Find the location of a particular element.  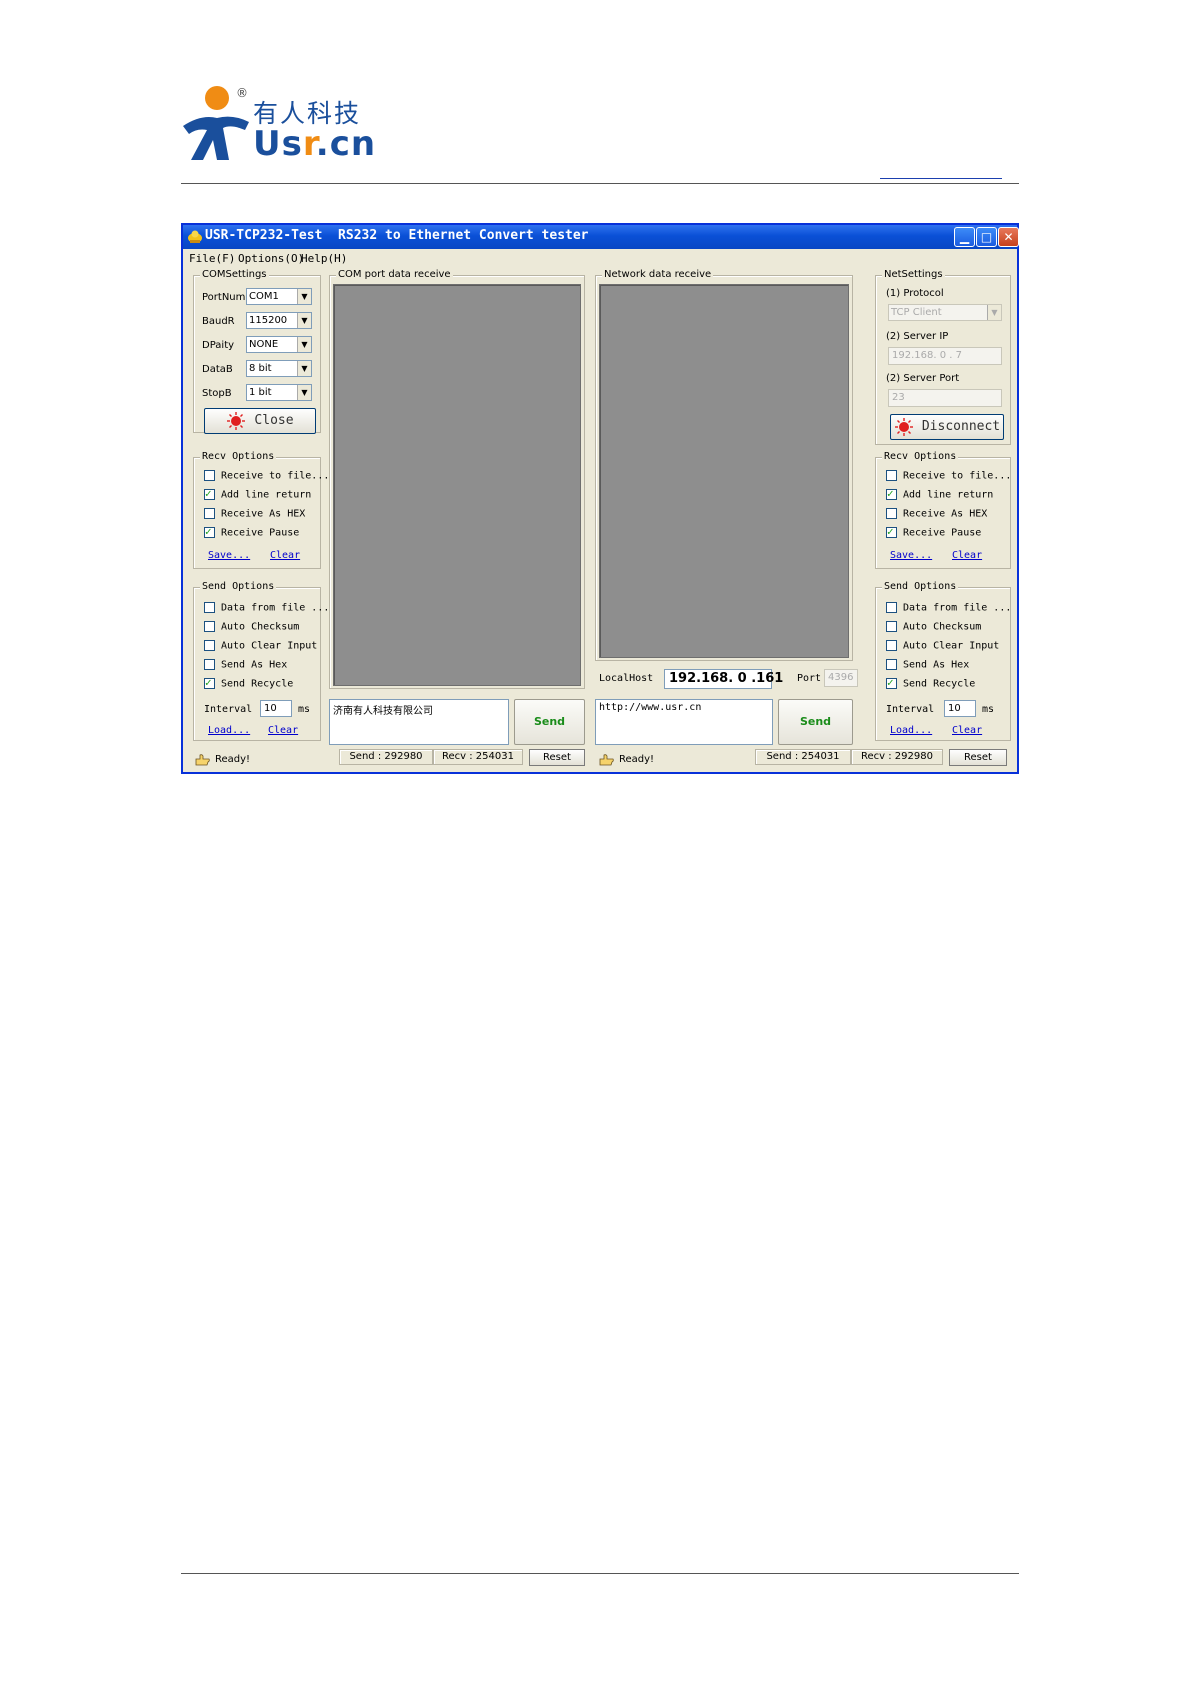

menu-help: Help(H) is located at coordinates (324, 258).